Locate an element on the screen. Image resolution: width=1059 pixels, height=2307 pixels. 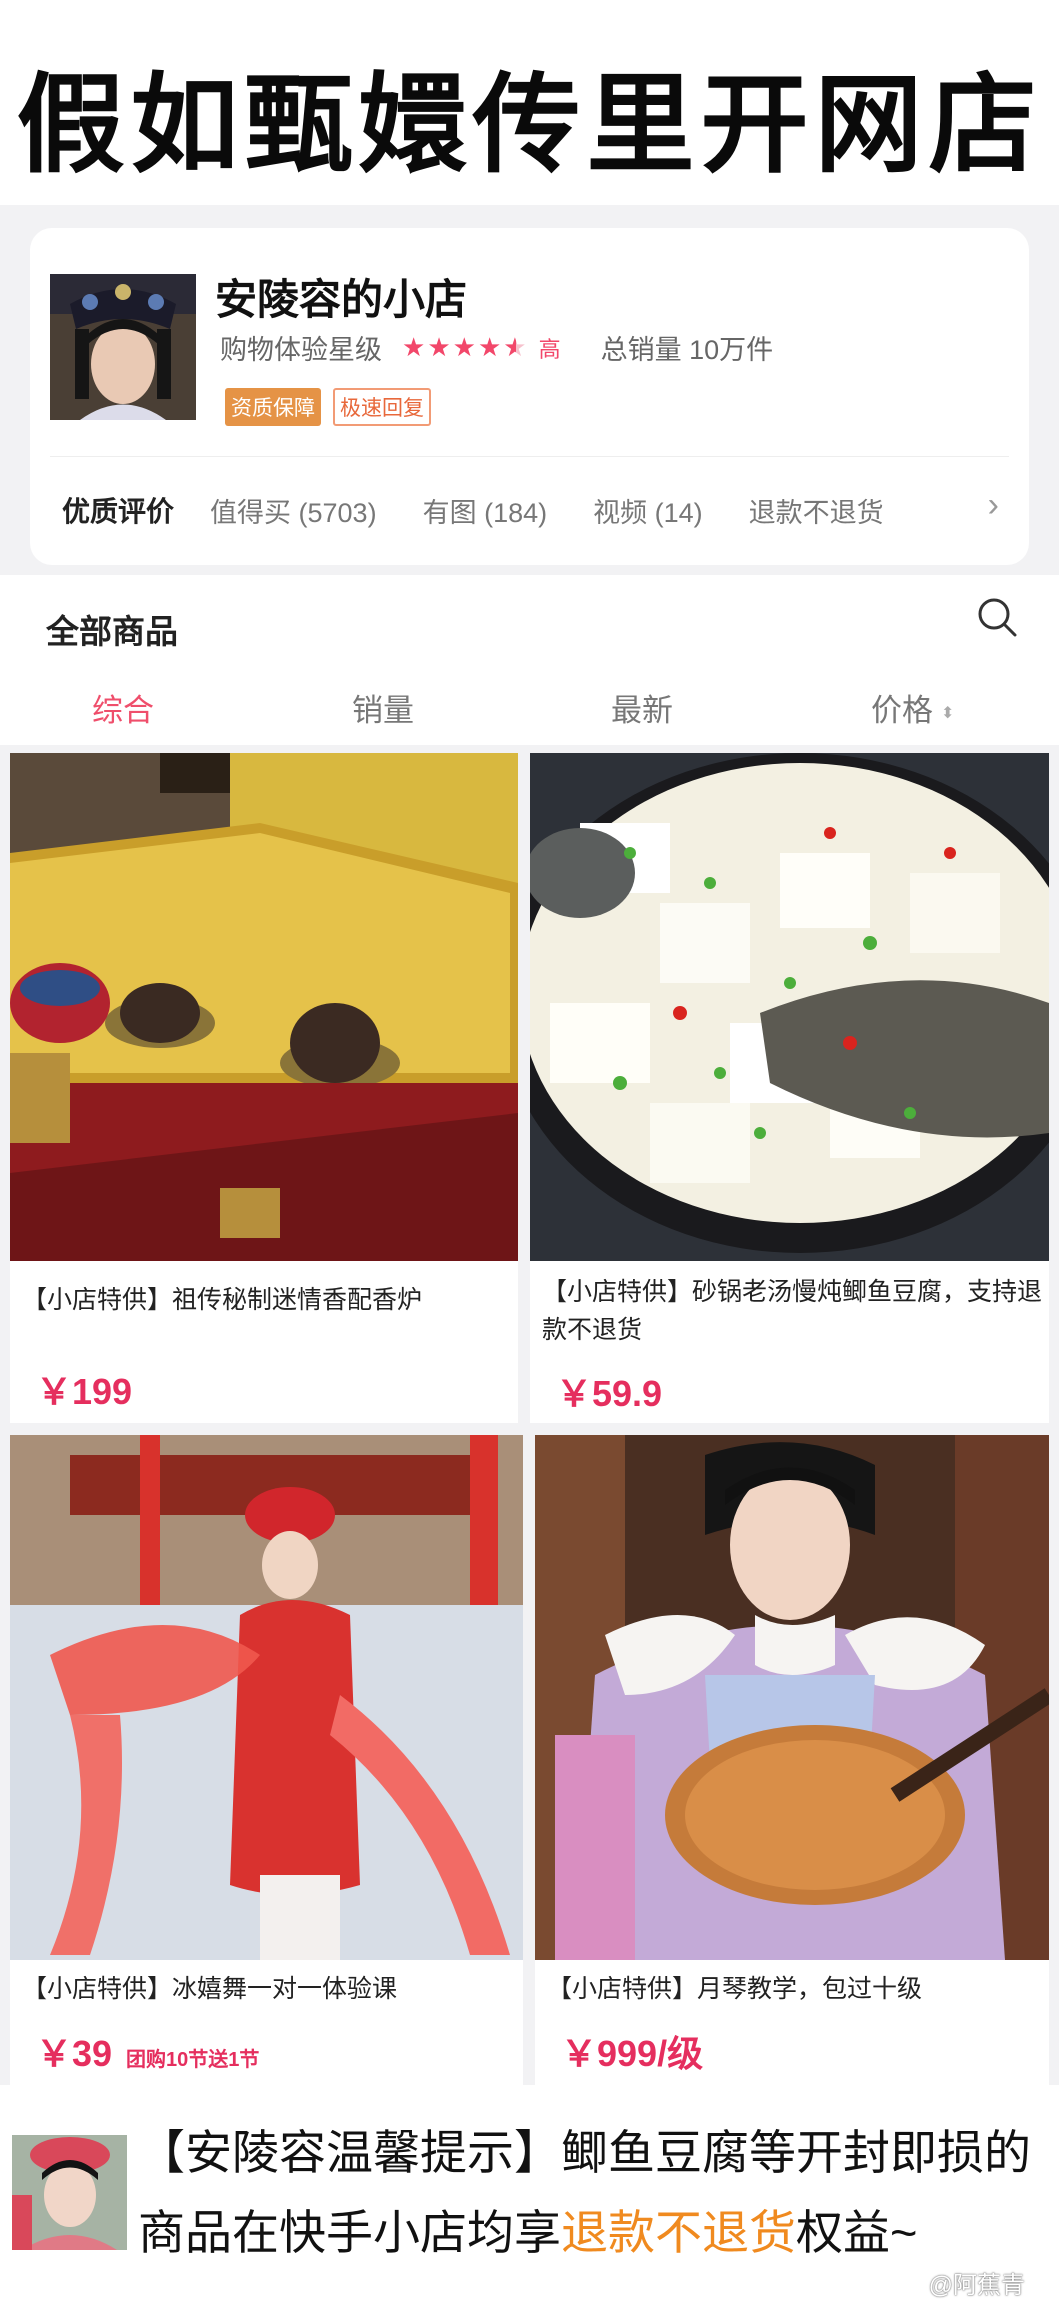
shop-avatar is located at coordinates (123, 347).